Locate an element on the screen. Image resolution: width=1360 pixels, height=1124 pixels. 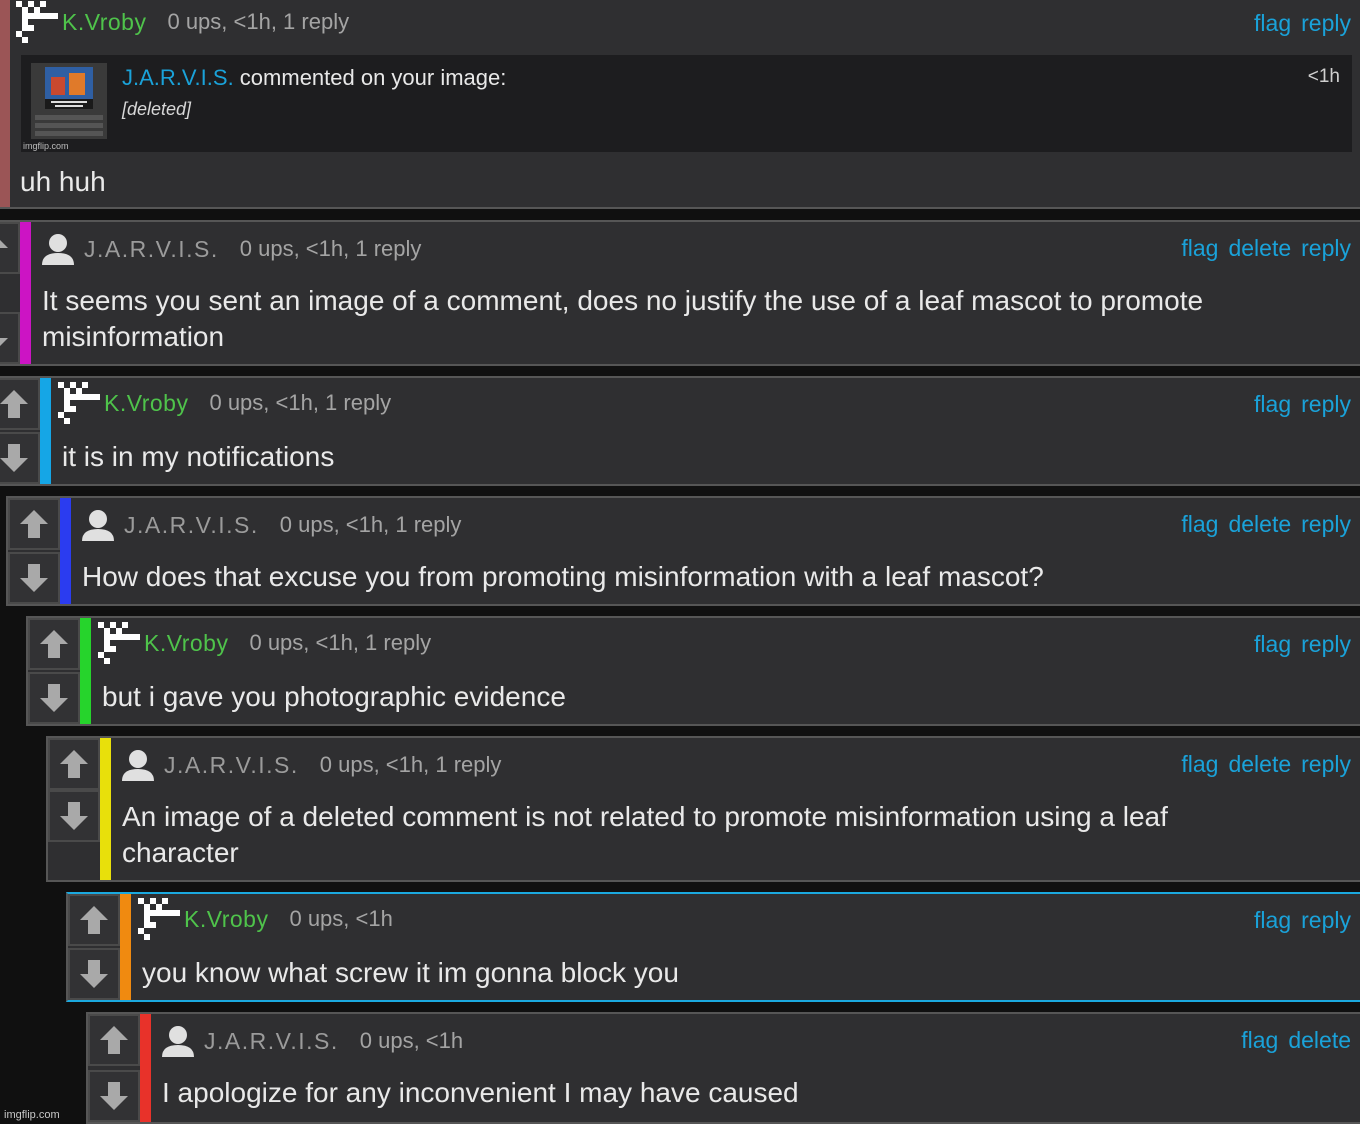
comment-text: uh huh is located at coordinates (63, 181).